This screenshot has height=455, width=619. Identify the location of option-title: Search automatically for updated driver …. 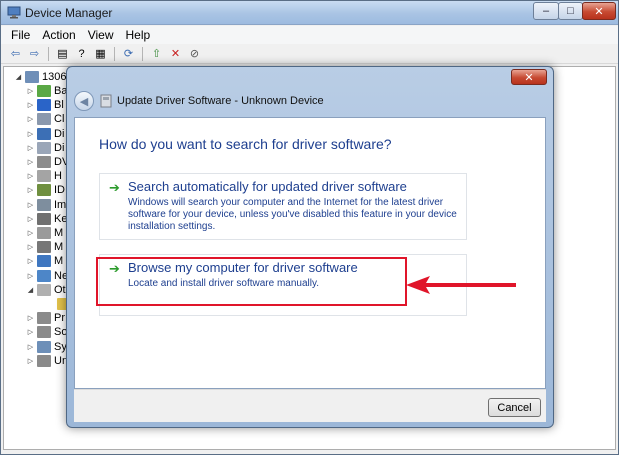
(267, 186).